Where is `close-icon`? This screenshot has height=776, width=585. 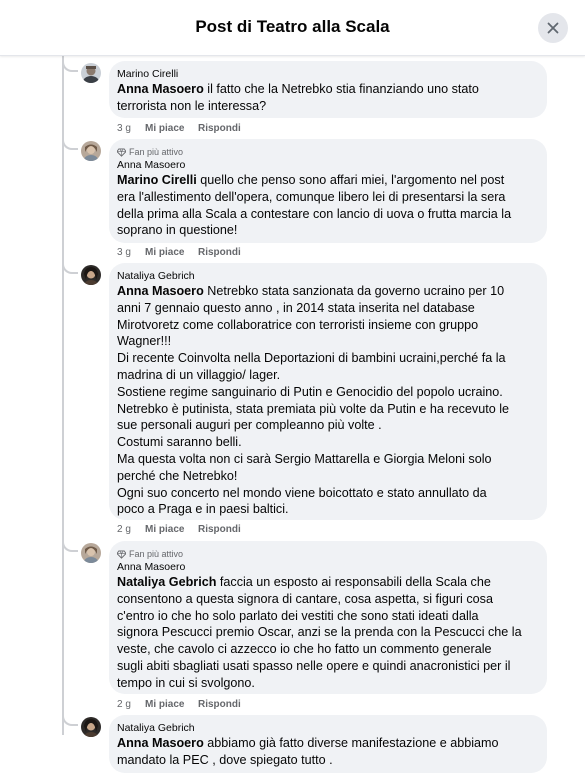 close-icon is located at coordinates (553, 28).